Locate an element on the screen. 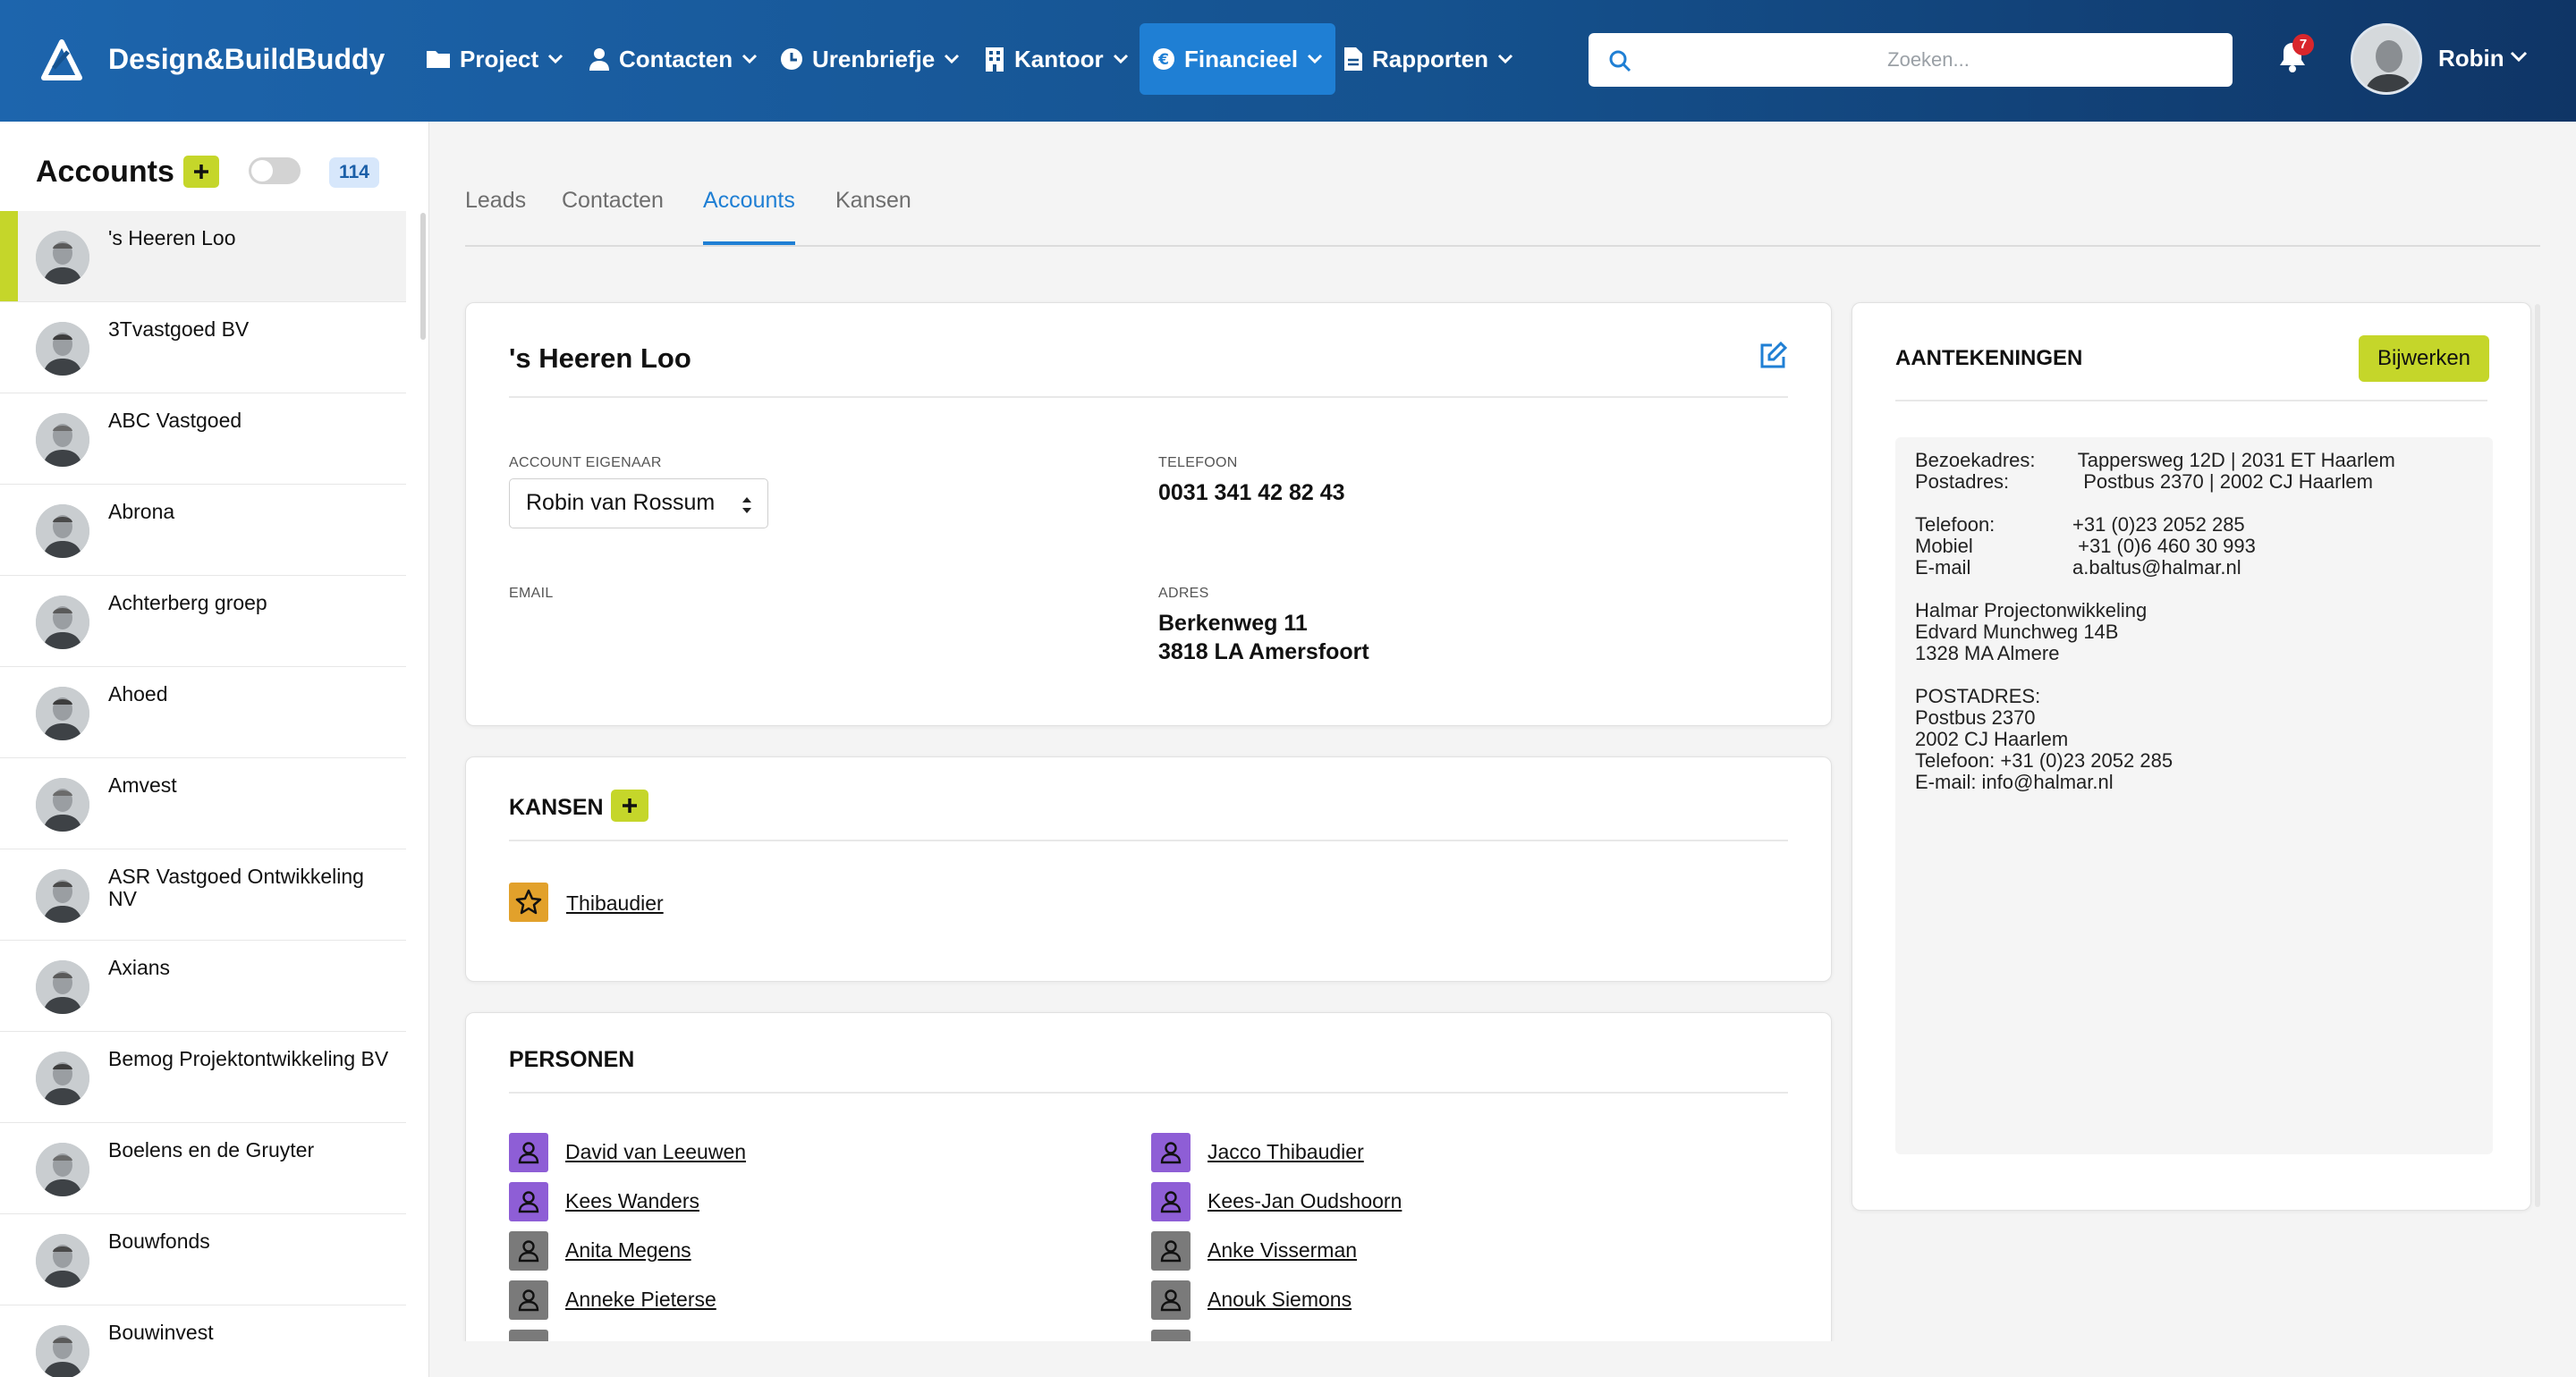 This screenshot has width=2576, height=1377. person-name: Anouk Siemons is located at coordinates (1280, 1300).